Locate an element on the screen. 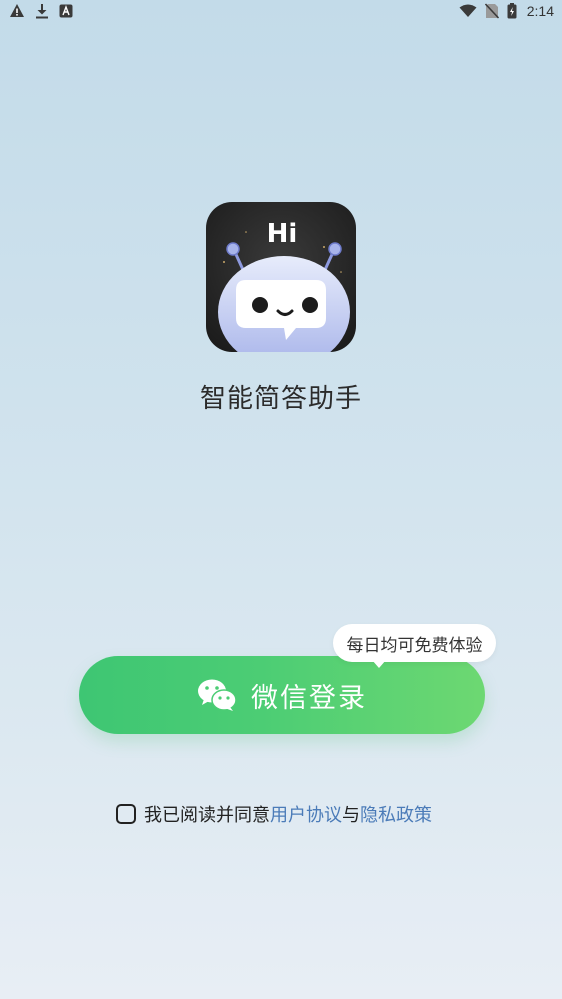 This screenshot has height=999, width=562. status-left-icons is located at coordinates (41, 11).